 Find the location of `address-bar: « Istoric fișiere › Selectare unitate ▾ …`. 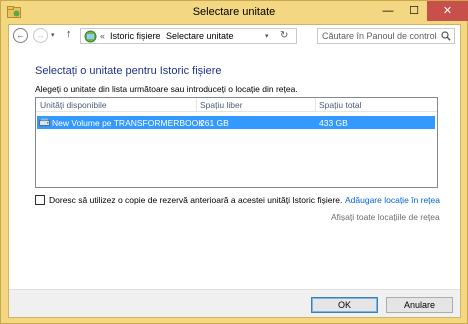

address-bar: « Istoric fișiere › Selectare unitate ▾ … is located at coordinates (188, 36).